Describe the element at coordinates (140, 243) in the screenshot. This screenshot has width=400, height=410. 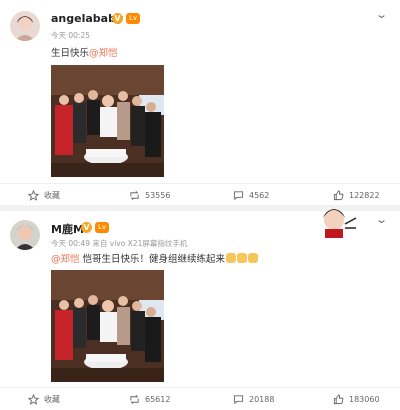
I see `post-source: 来自 vivo X21屏幕指纹手机` at that location.